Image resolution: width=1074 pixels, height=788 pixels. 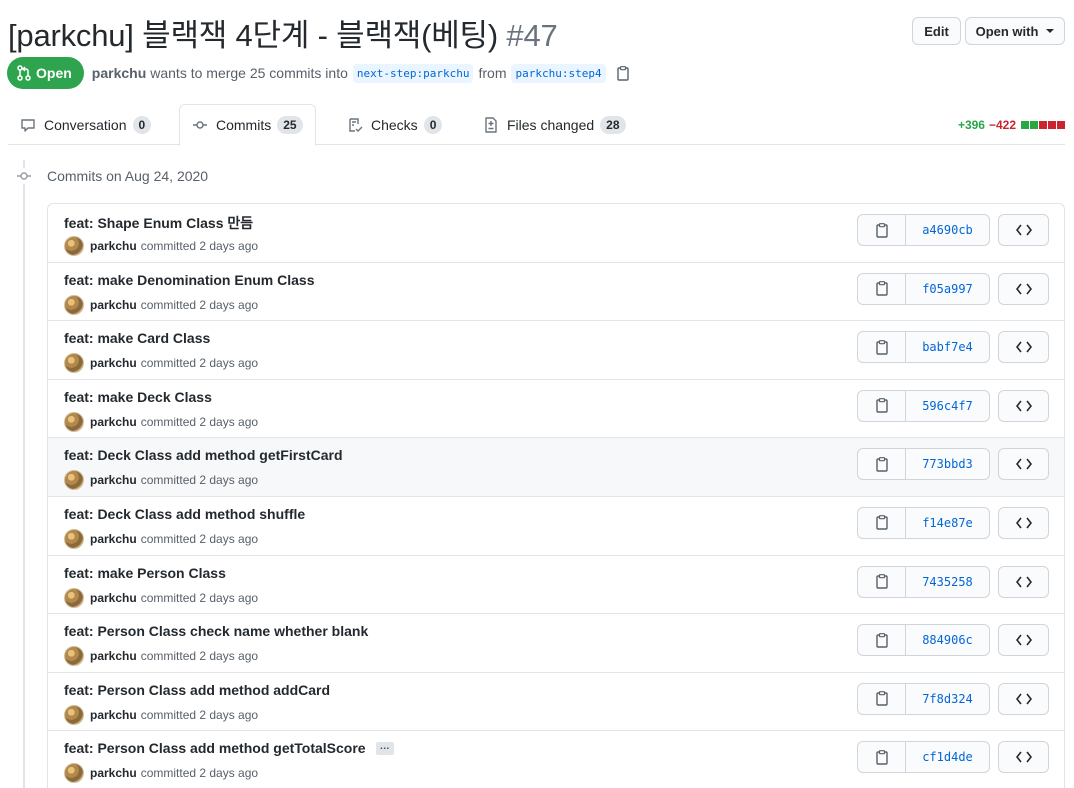 What do you see at coordinates (247, 125) in the screenshot?
I see `tab-commits: Commits 25` at bounding box center [247, 125].